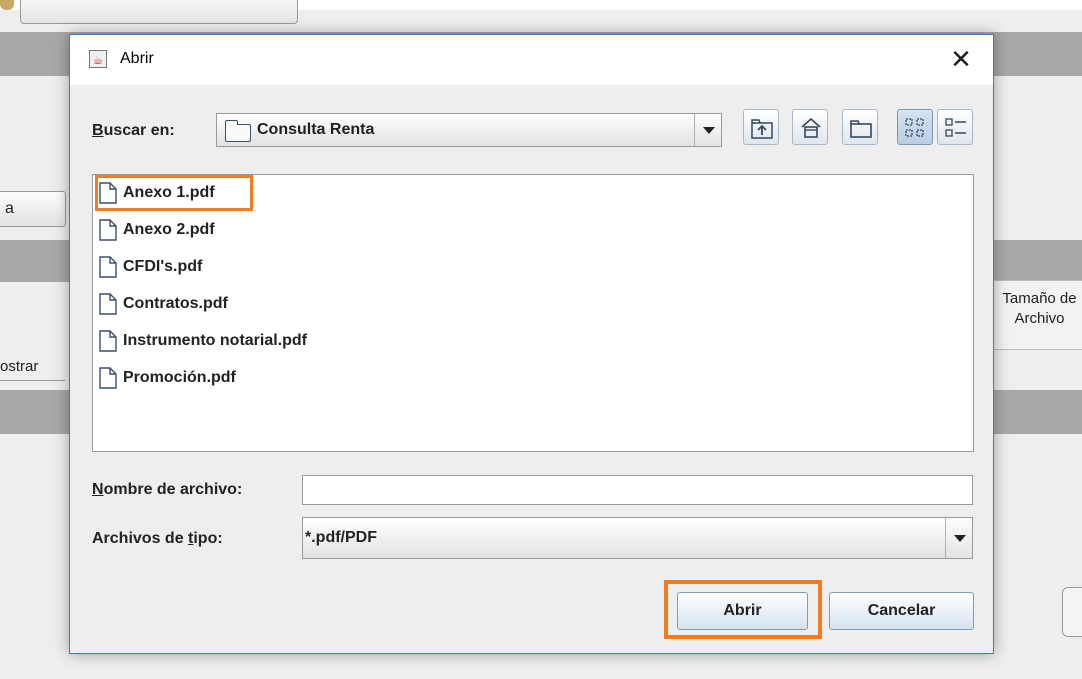 This screenshot has height=679, width=1082. Describe the element at coordinates (32, 380) in the screenshot. I see `background-divider` at that location.